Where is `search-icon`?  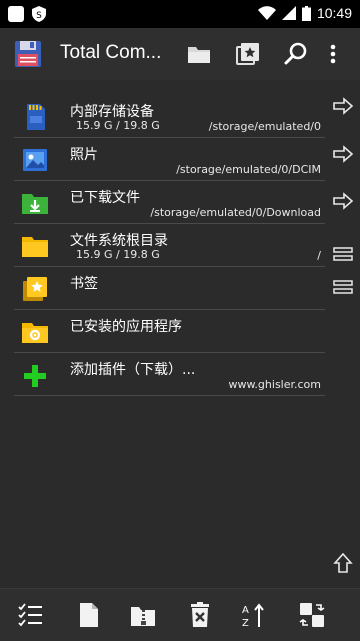 search-icon is located at coordinates (296, 54).